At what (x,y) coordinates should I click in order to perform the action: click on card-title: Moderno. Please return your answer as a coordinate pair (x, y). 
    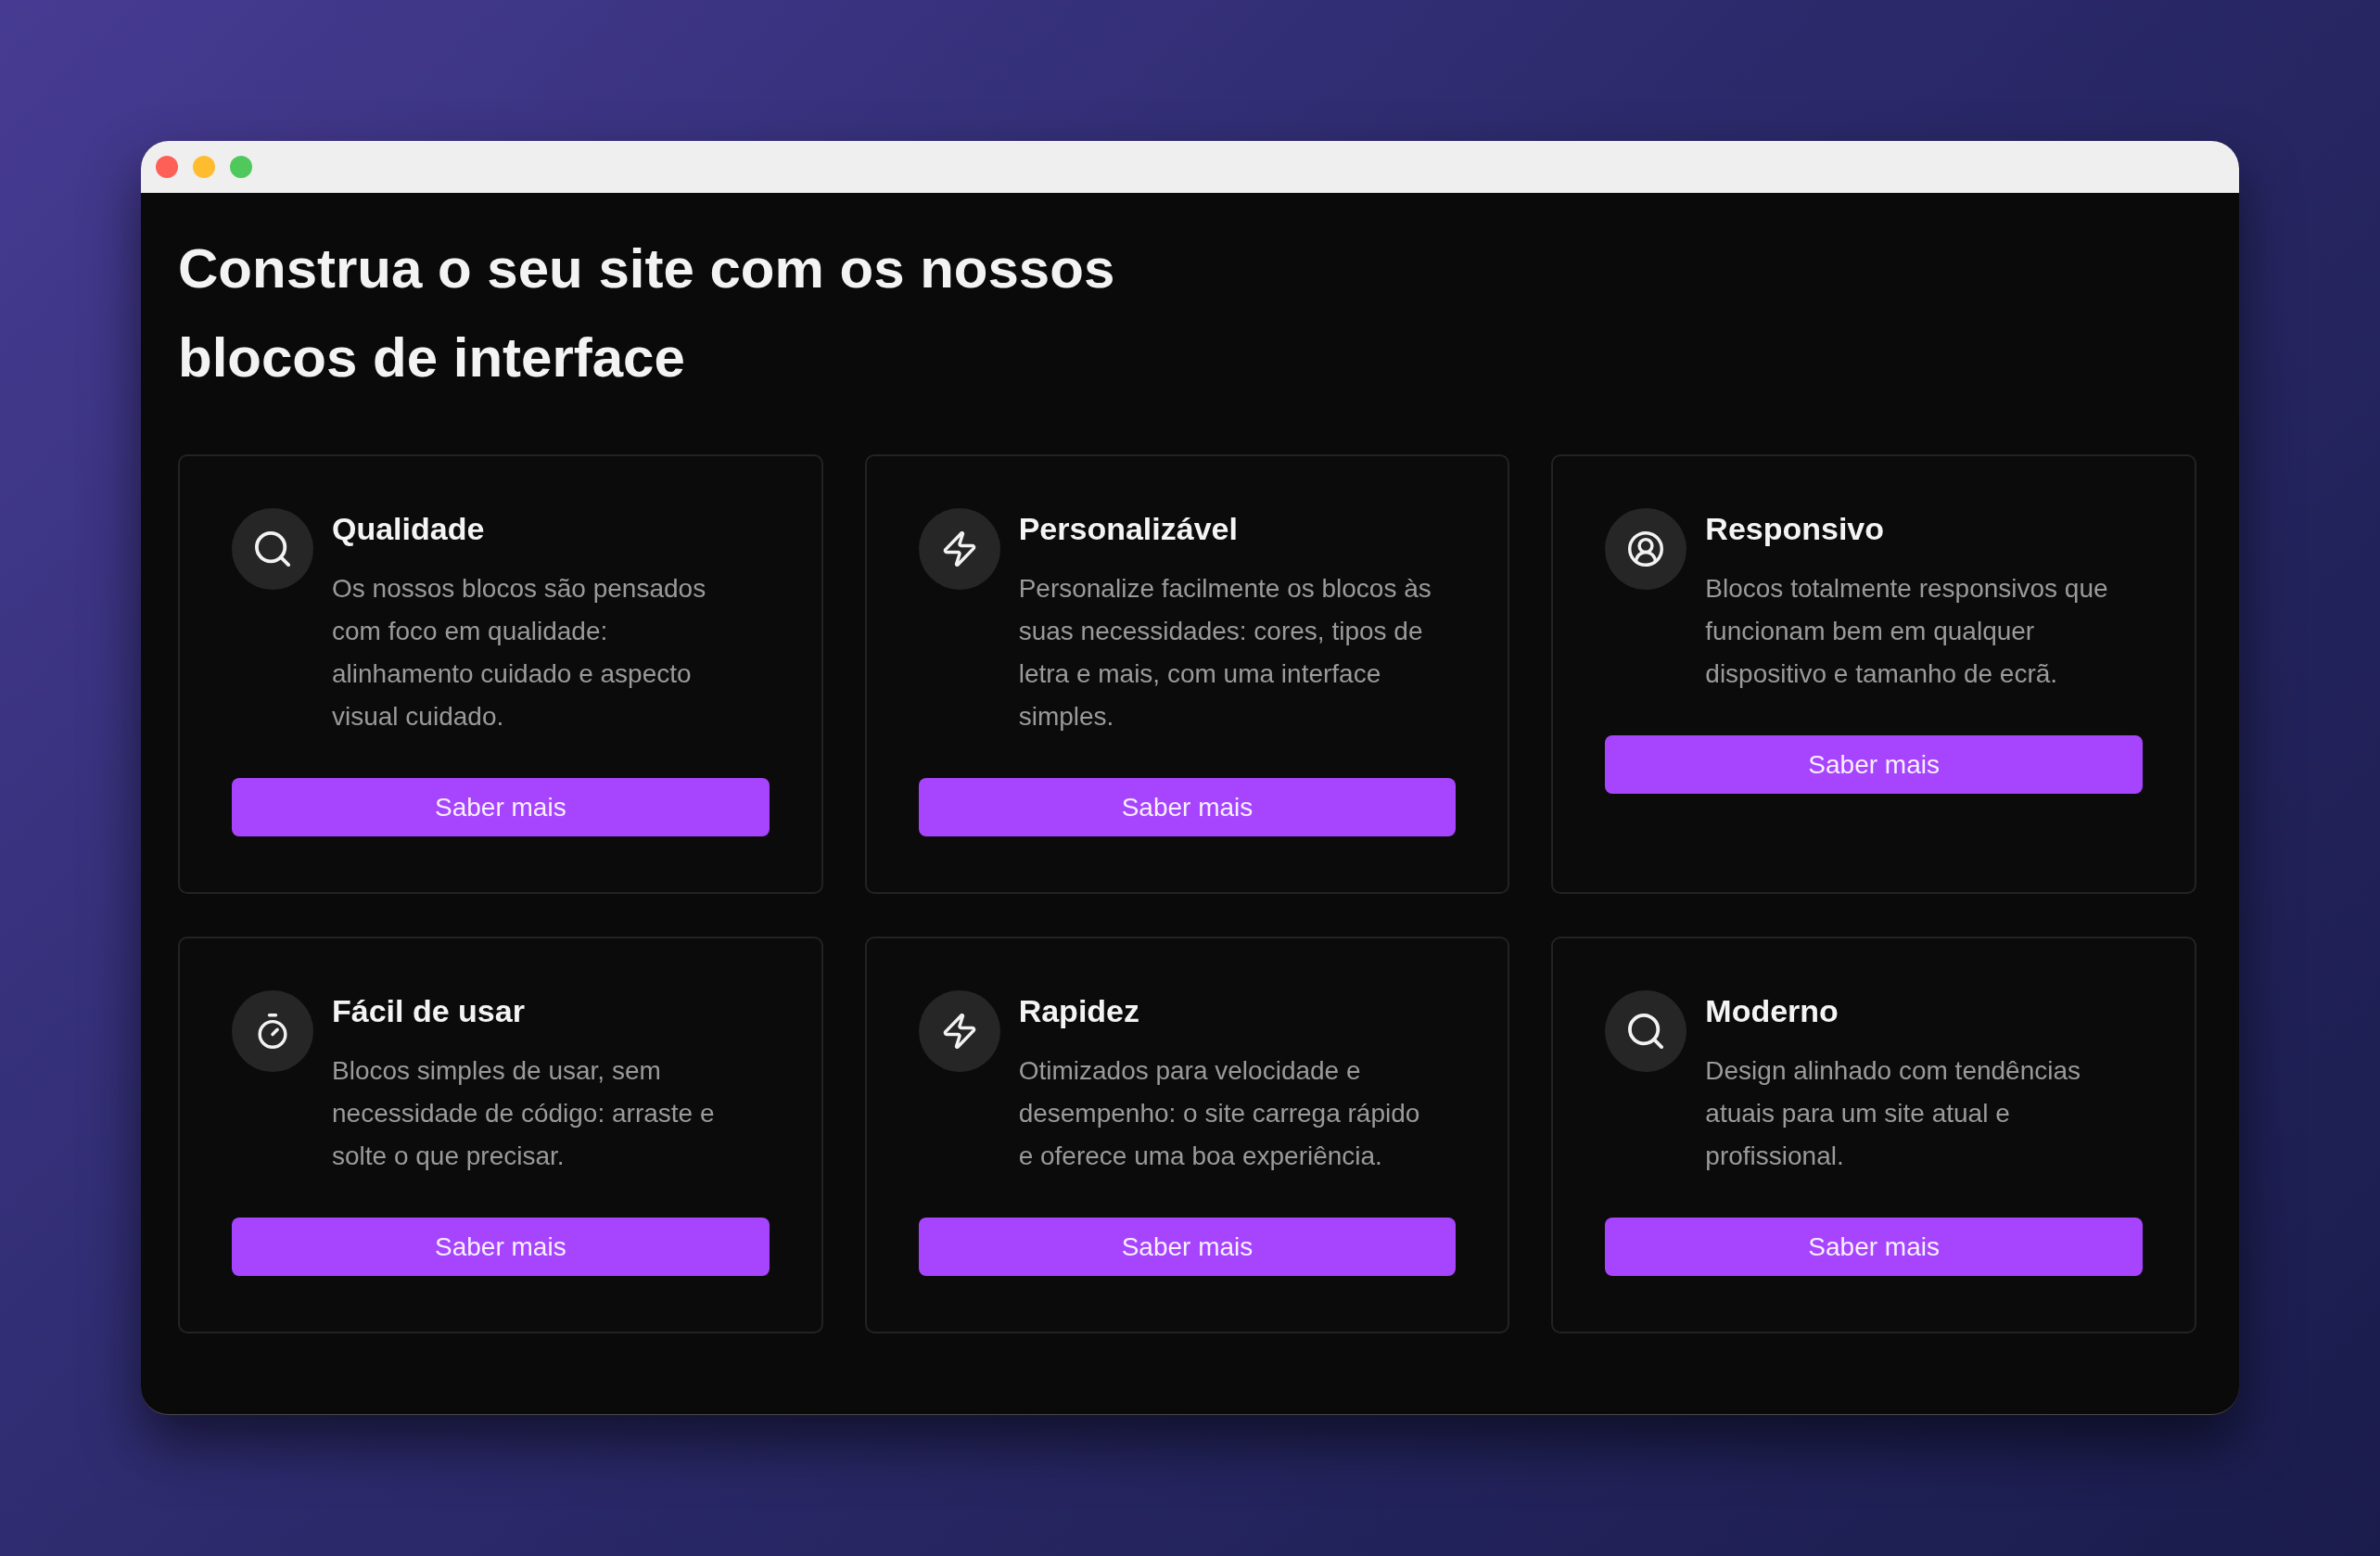
    Looking at the image, I should click on (1772, 1011).